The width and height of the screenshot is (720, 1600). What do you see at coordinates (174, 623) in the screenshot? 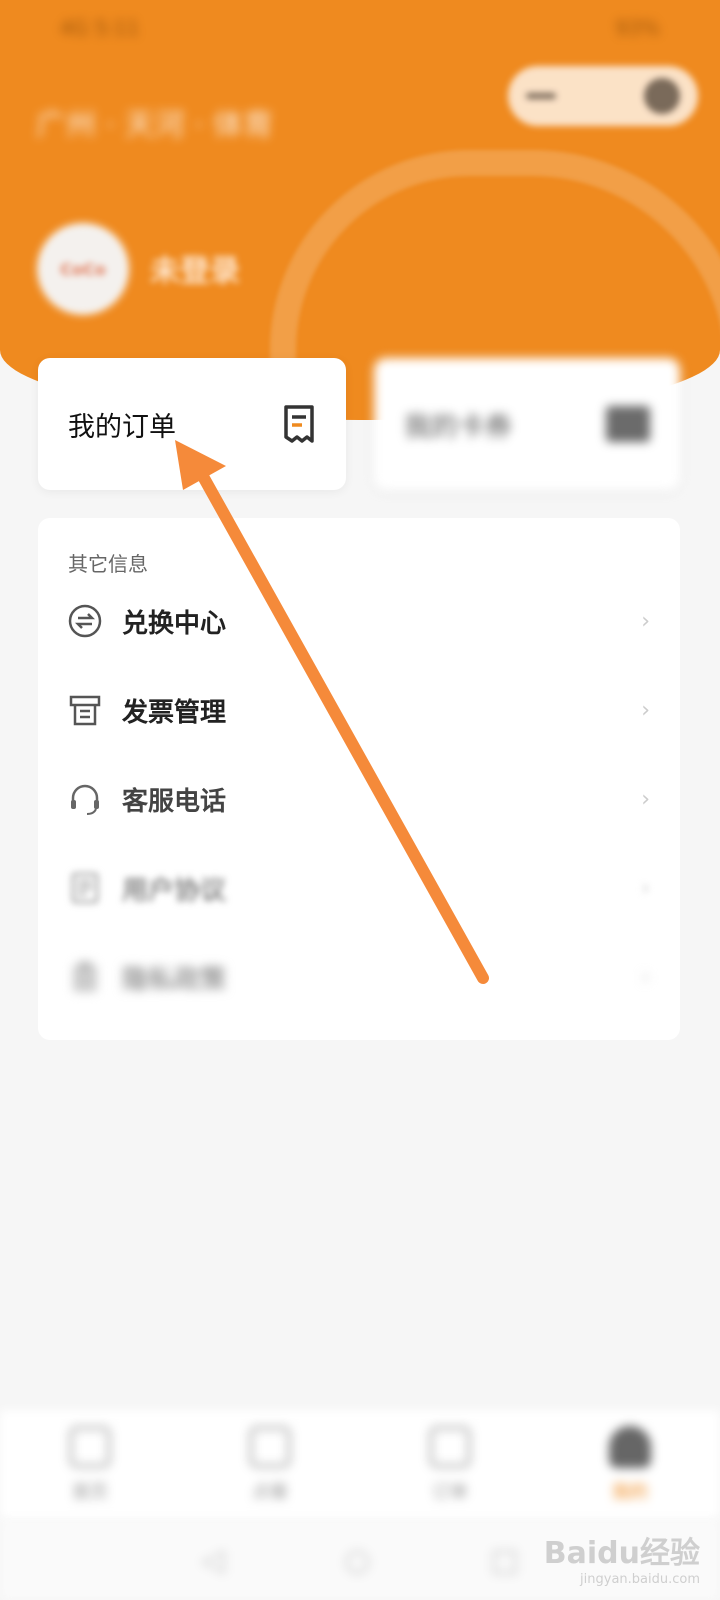
I see `menu-label: 兑换中心` at bounding box center [174, 623].